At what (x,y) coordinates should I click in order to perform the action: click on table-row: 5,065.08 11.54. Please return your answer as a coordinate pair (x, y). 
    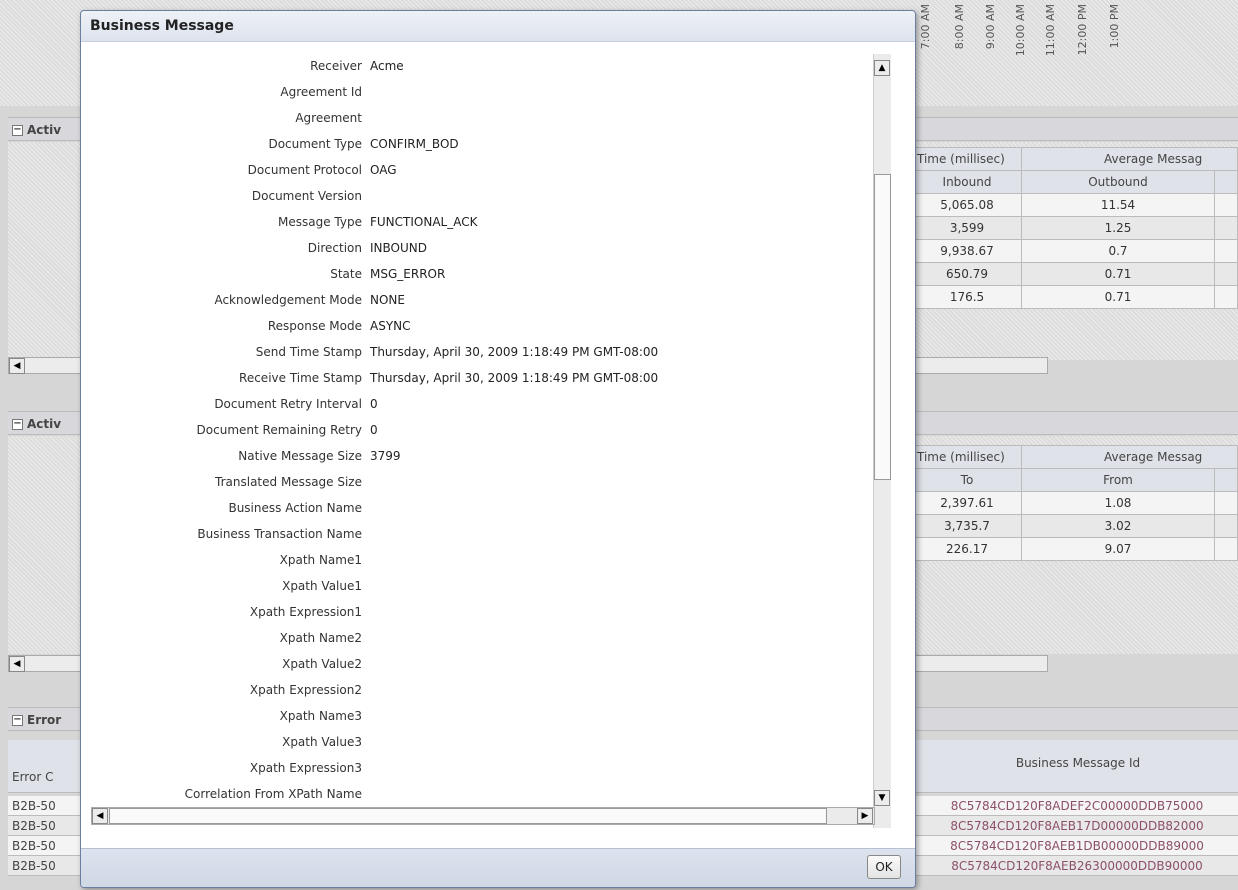
    Looking at the image, I should click on (1075, 205).